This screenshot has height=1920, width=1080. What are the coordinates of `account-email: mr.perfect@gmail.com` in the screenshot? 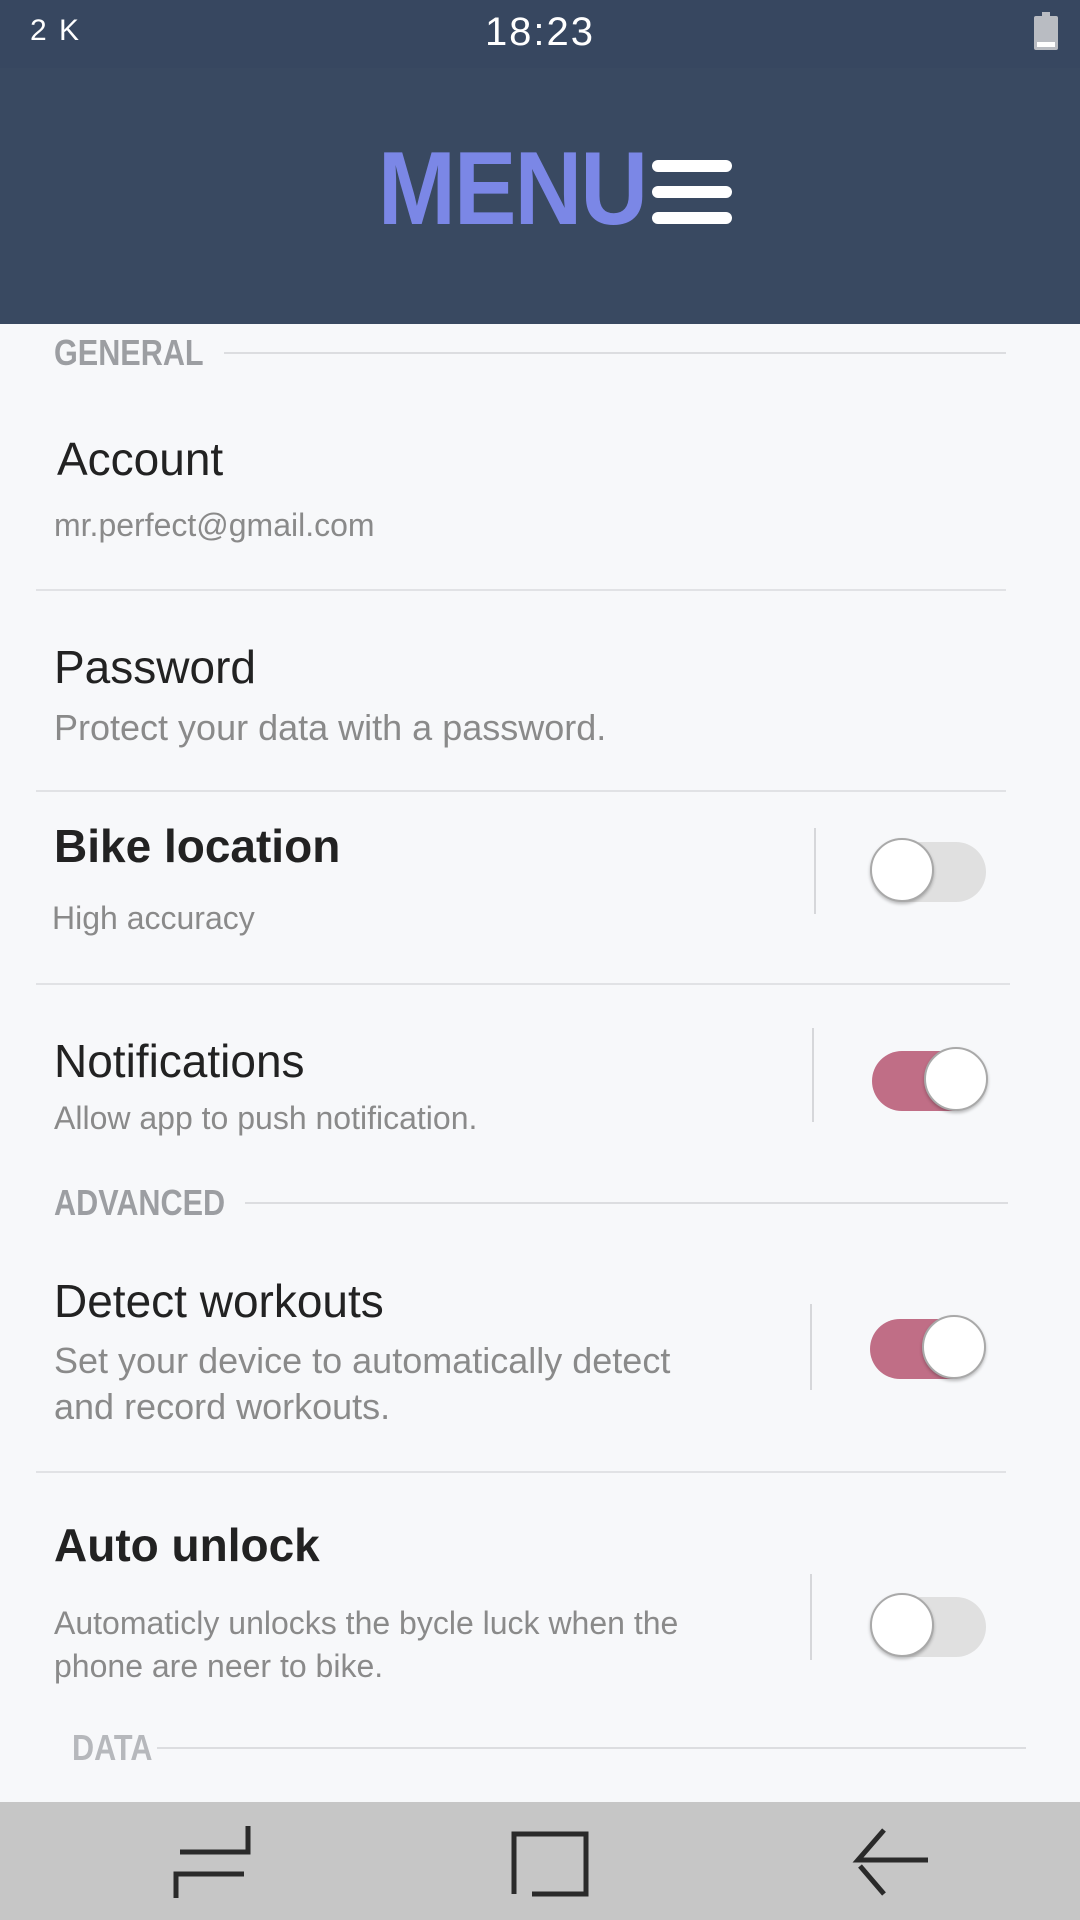 It's located at (214, 525).